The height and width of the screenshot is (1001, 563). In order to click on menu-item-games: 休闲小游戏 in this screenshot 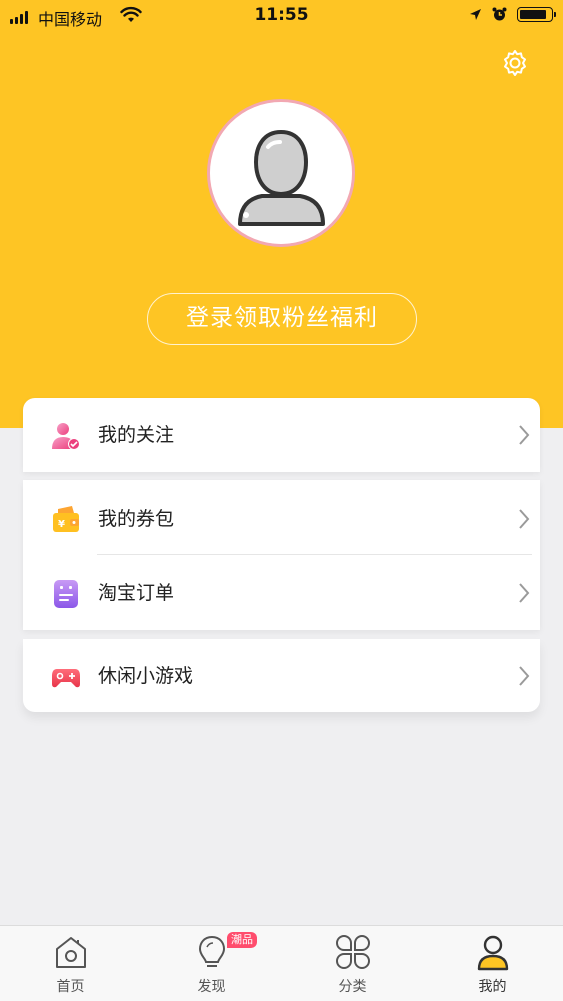, I will do `click(281, 676)`.